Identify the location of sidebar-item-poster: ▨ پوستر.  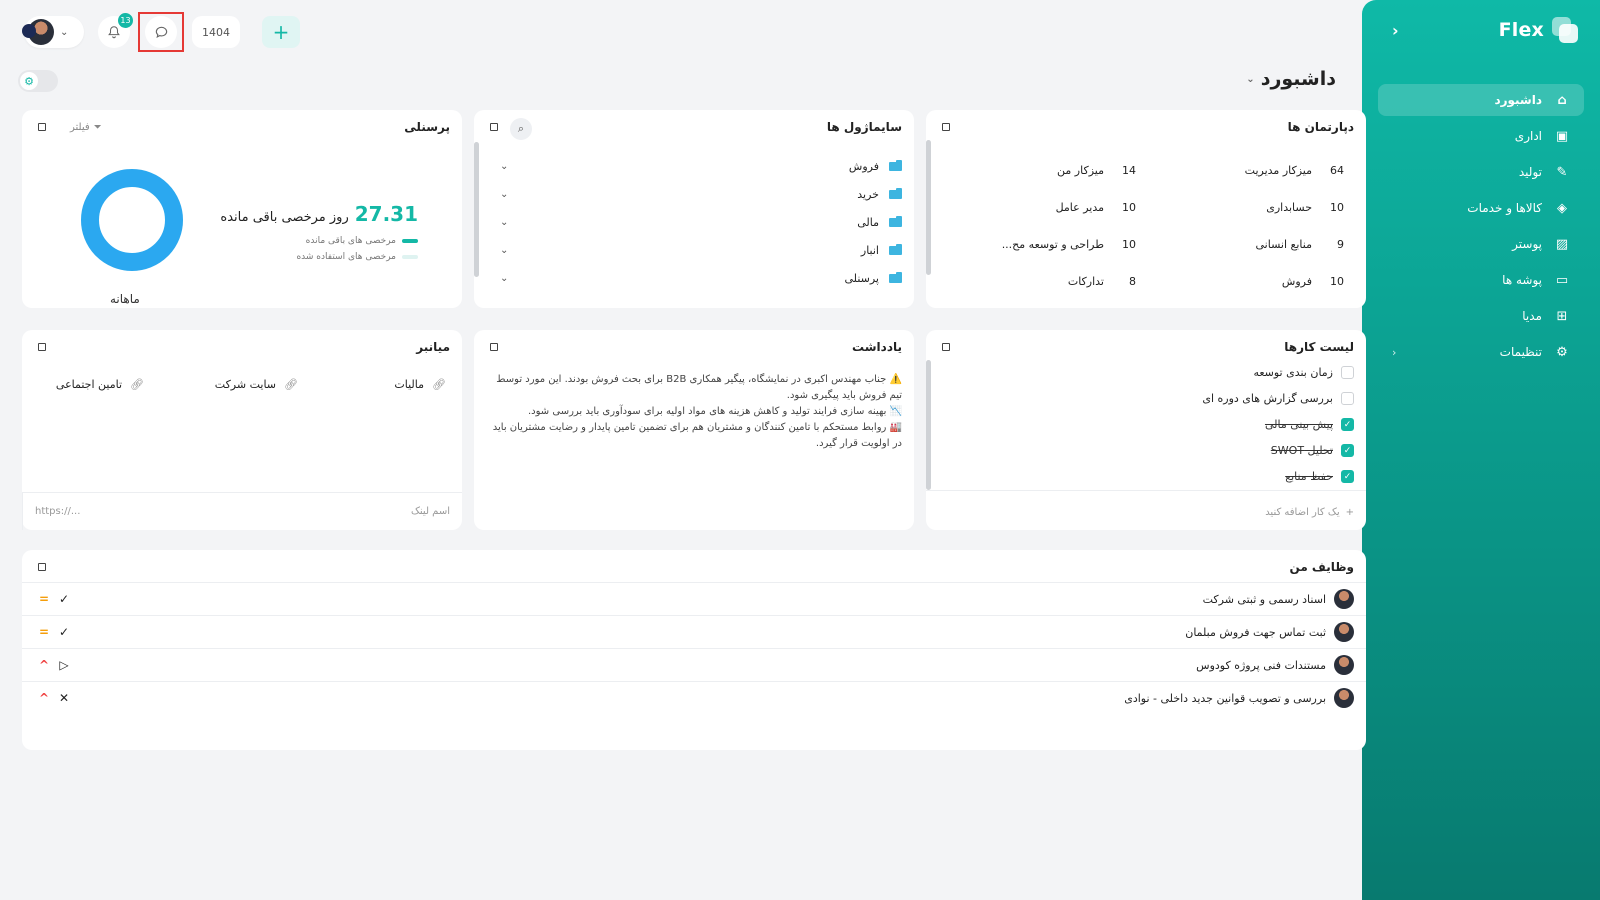
(1481, 244).